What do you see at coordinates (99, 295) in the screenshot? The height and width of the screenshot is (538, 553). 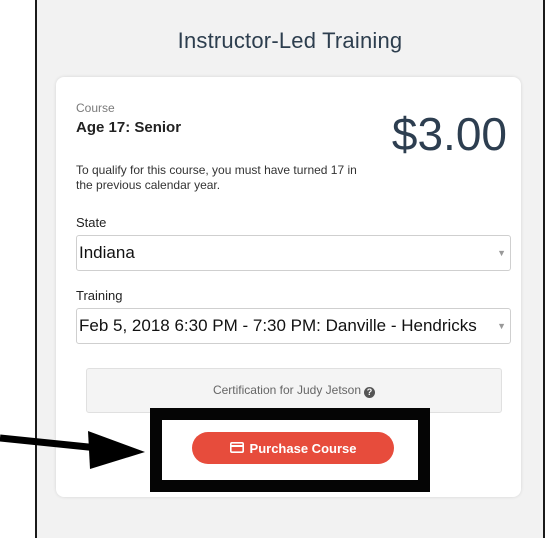 I see `training-label: Training` at bounding box center [99, 295].